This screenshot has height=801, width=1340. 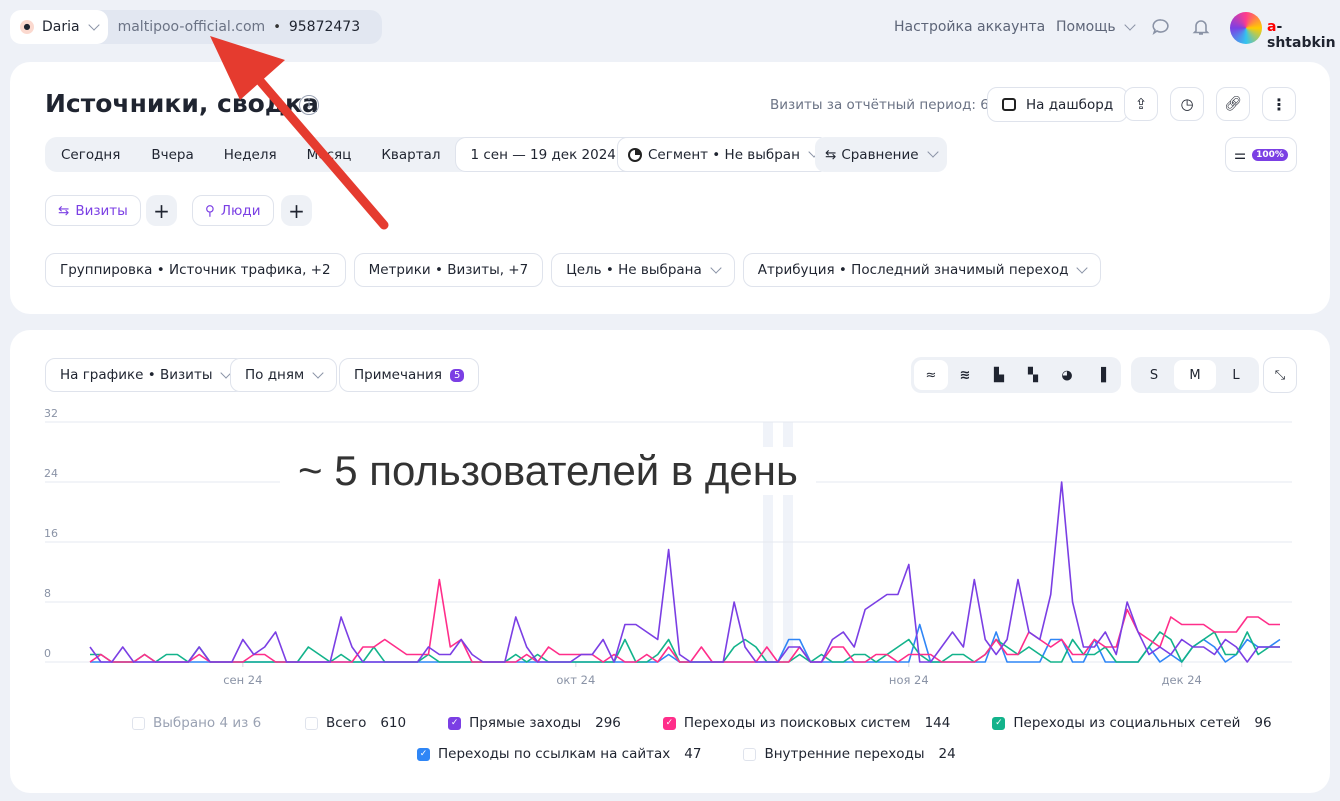 I want to click on pie-chart-icon: ◕, so click(x=1067, y=375).